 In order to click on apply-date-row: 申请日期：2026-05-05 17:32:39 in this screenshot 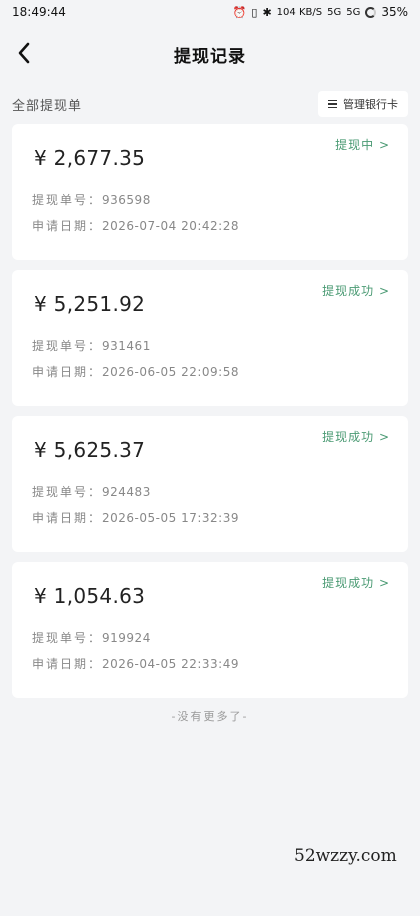, I will do `click(135, 517)`.